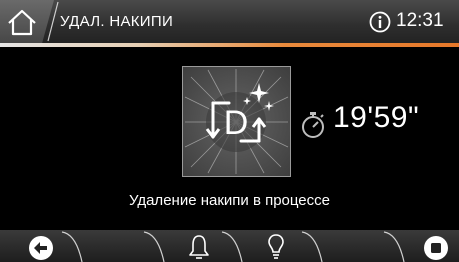 This screenshot has width=459, height=262. Describe the element at coordinates (229, 45) in the screenshot. I see `accent-line` at that location.